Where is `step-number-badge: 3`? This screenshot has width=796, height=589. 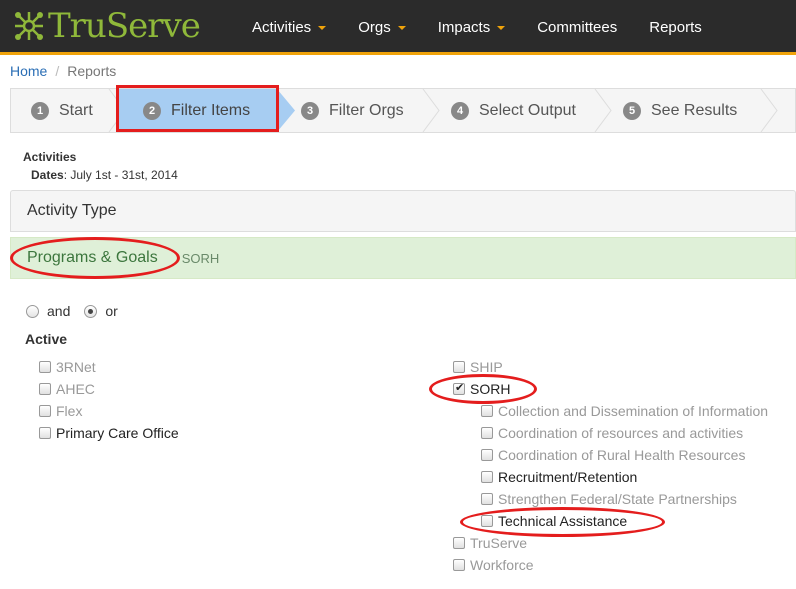
step-number-badge: 3 is located at coordinates (310, 110).